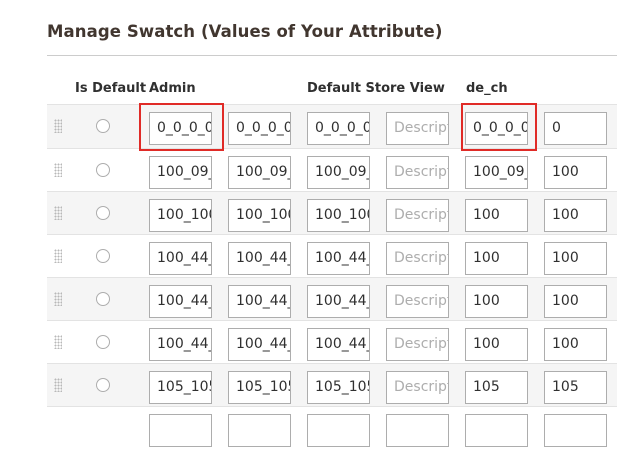 This screenshot has height=450, width=617. What do you see at coordinates (496, 430) in the screenshot?
I see `de-ch-value-input` at bounding box center [496, 430].